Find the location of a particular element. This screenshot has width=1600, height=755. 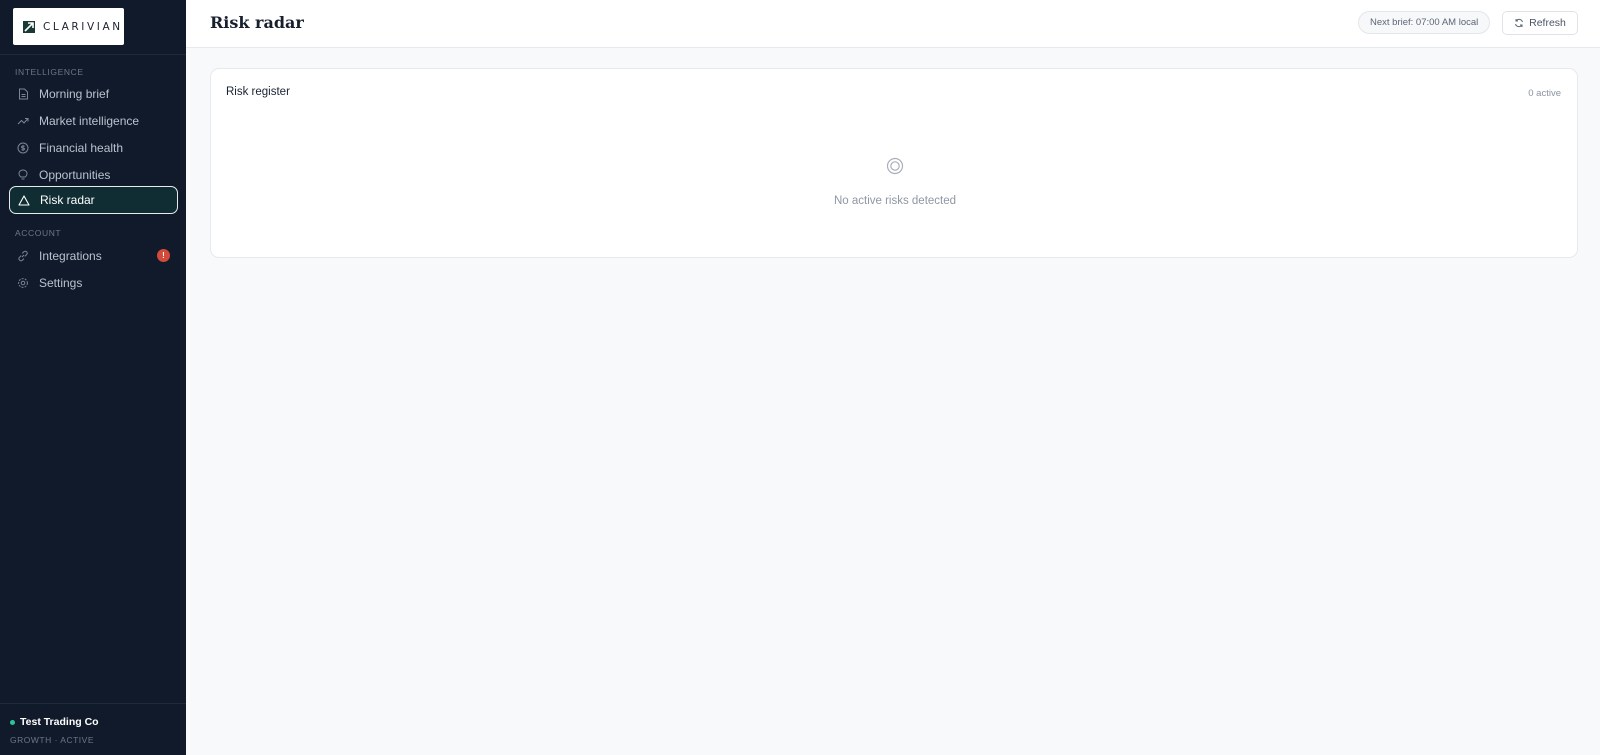

sidebar-item-label: Risk radar is located at coordinates (67, 200).